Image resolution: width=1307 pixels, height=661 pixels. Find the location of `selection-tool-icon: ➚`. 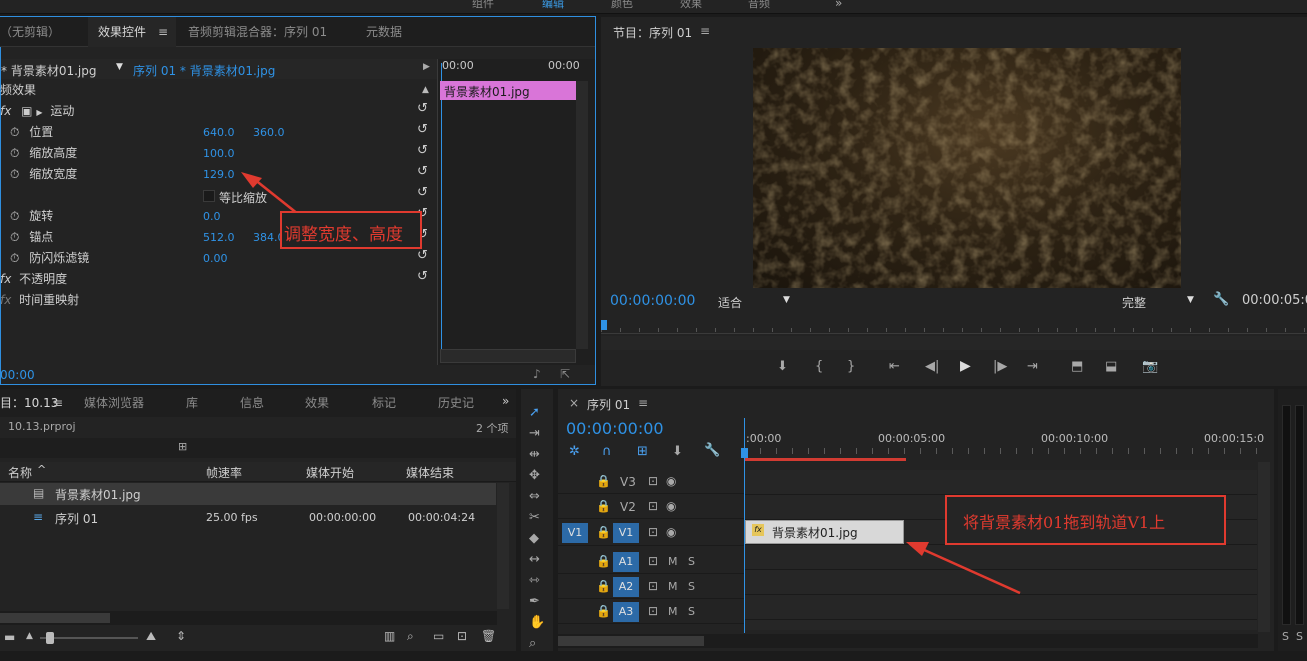

selection-tool-icon: ➚ is located at coordinates (534, 413).